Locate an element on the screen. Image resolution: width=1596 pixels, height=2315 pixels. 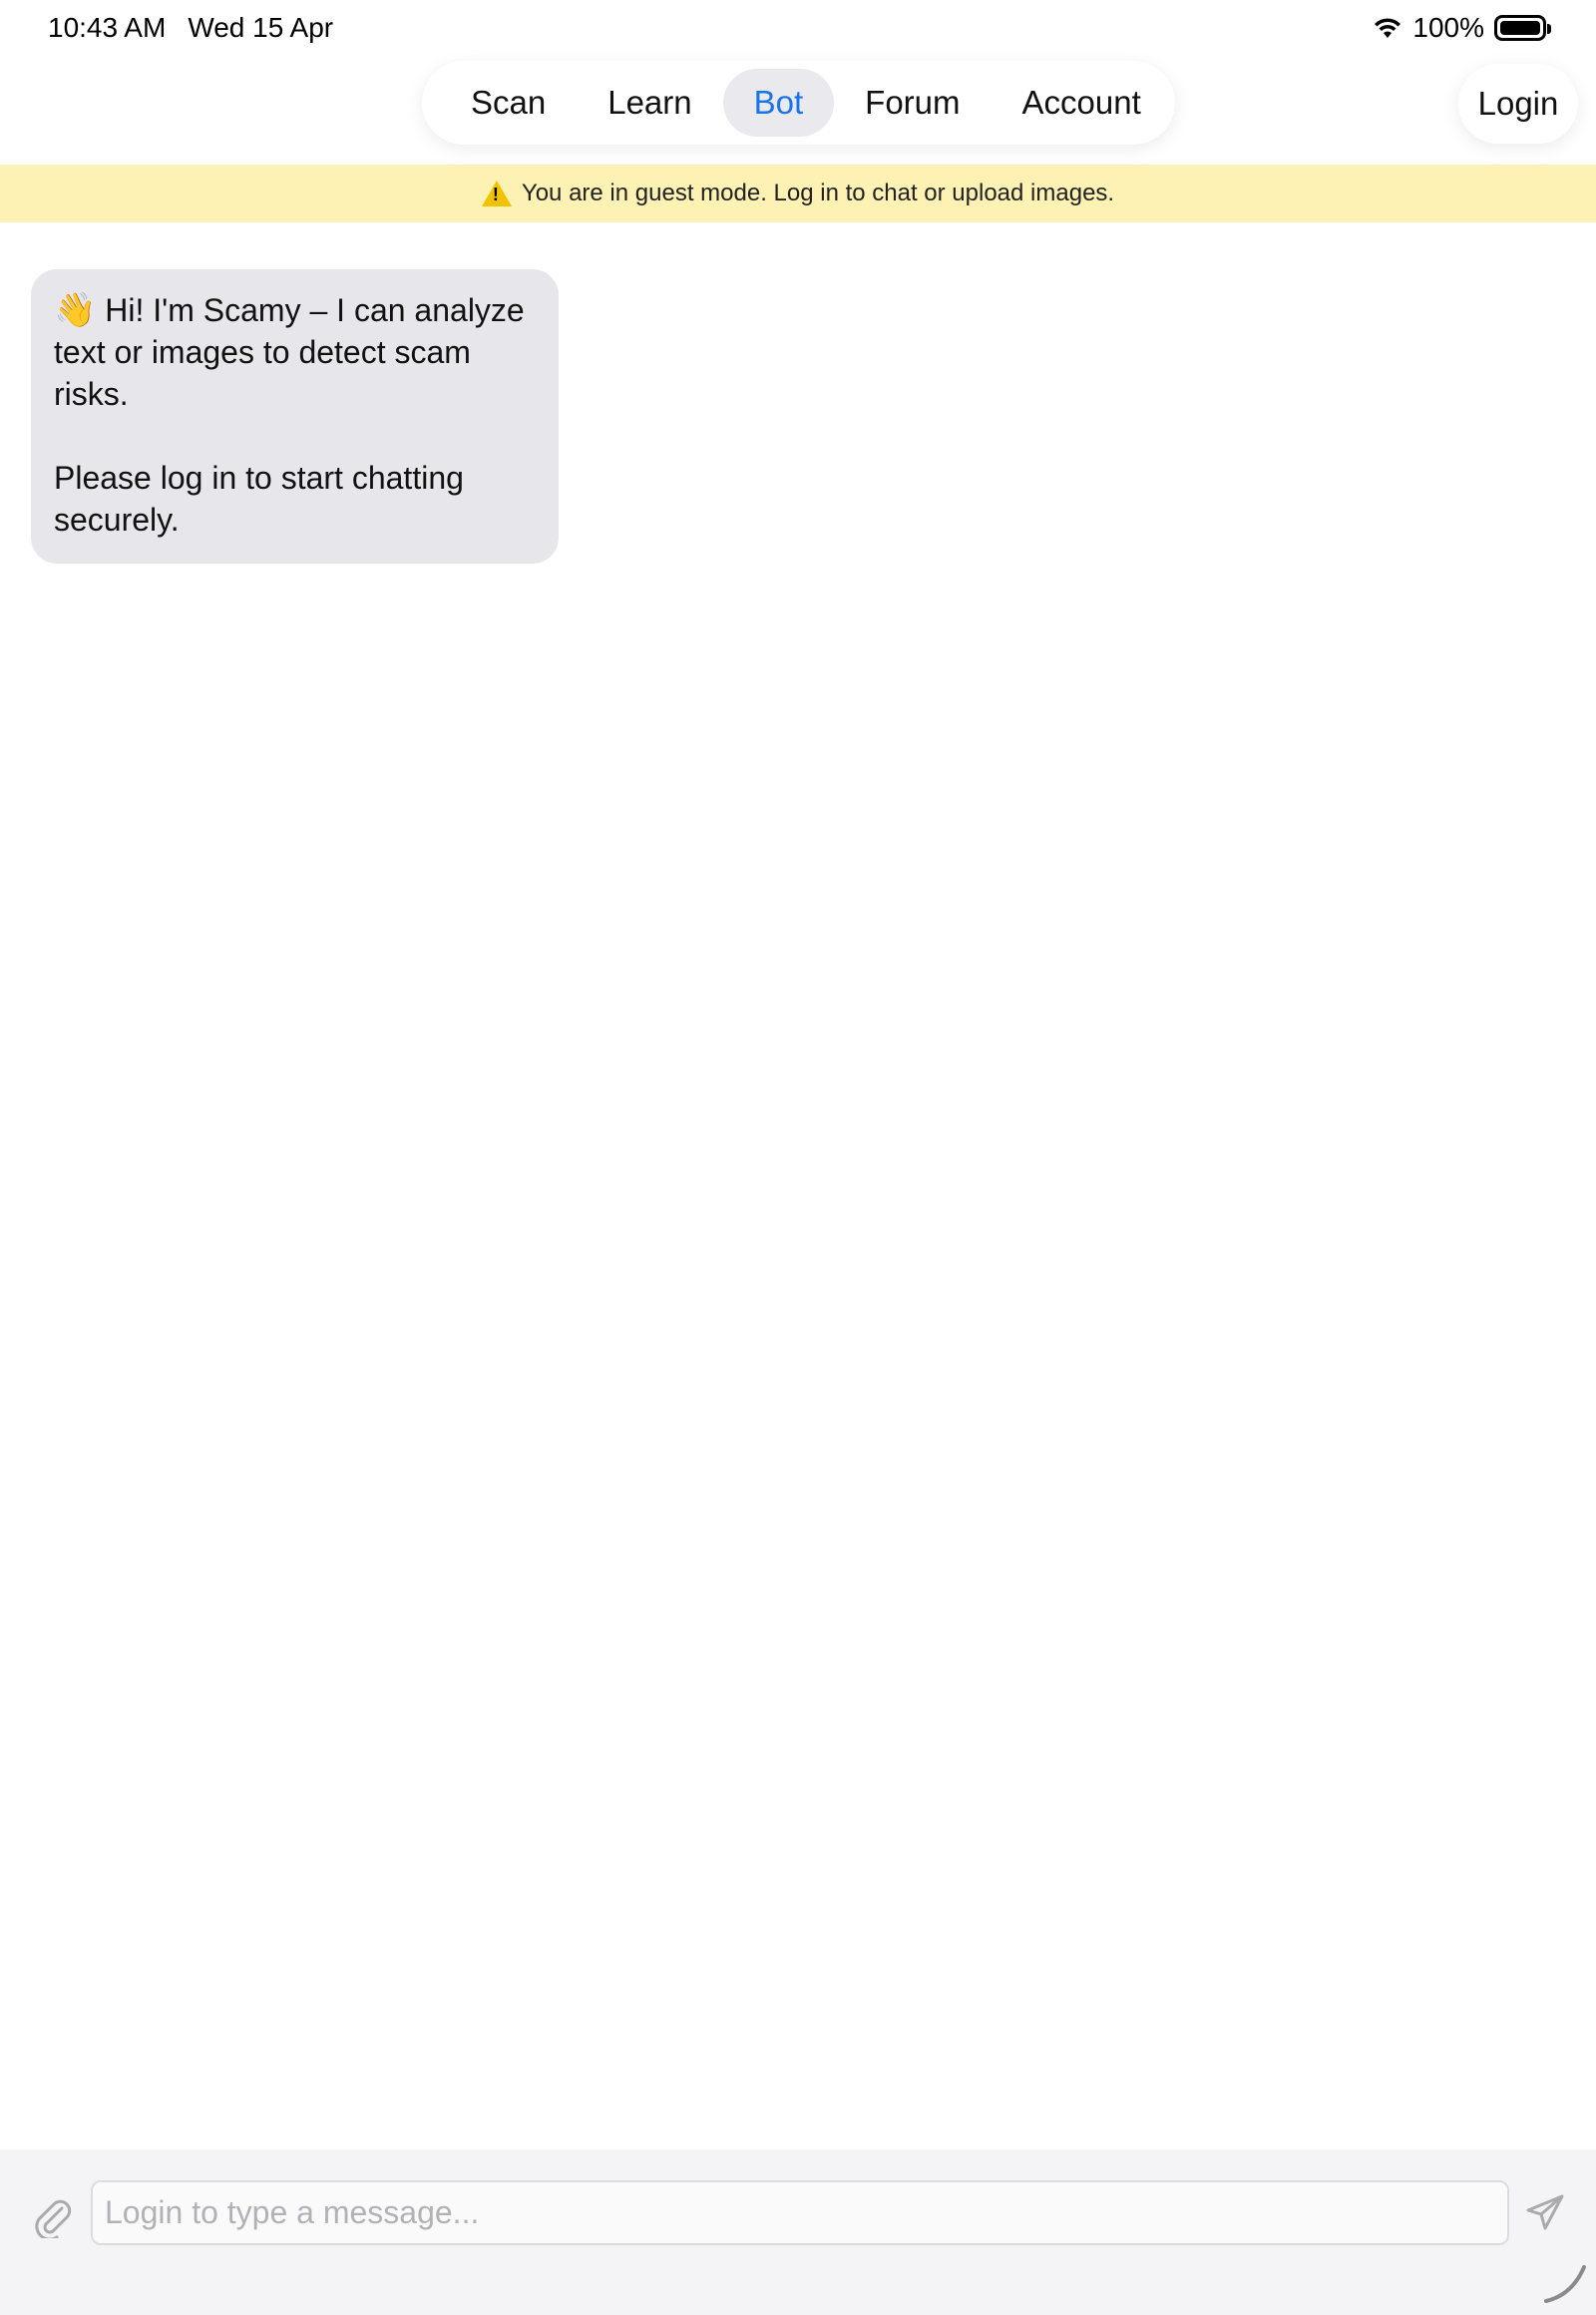
warning-icon is located at coordinates (496, 193).